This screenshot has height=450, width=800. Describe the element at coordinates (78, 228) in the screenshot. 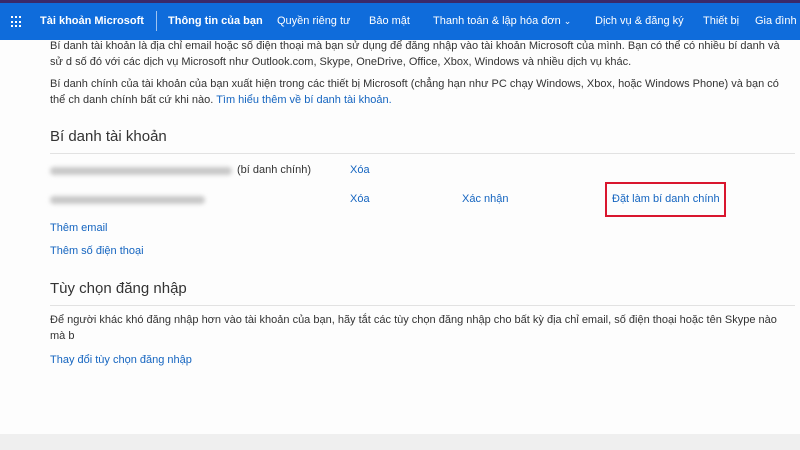

I see `add-email-link: Thêm email` at that location.